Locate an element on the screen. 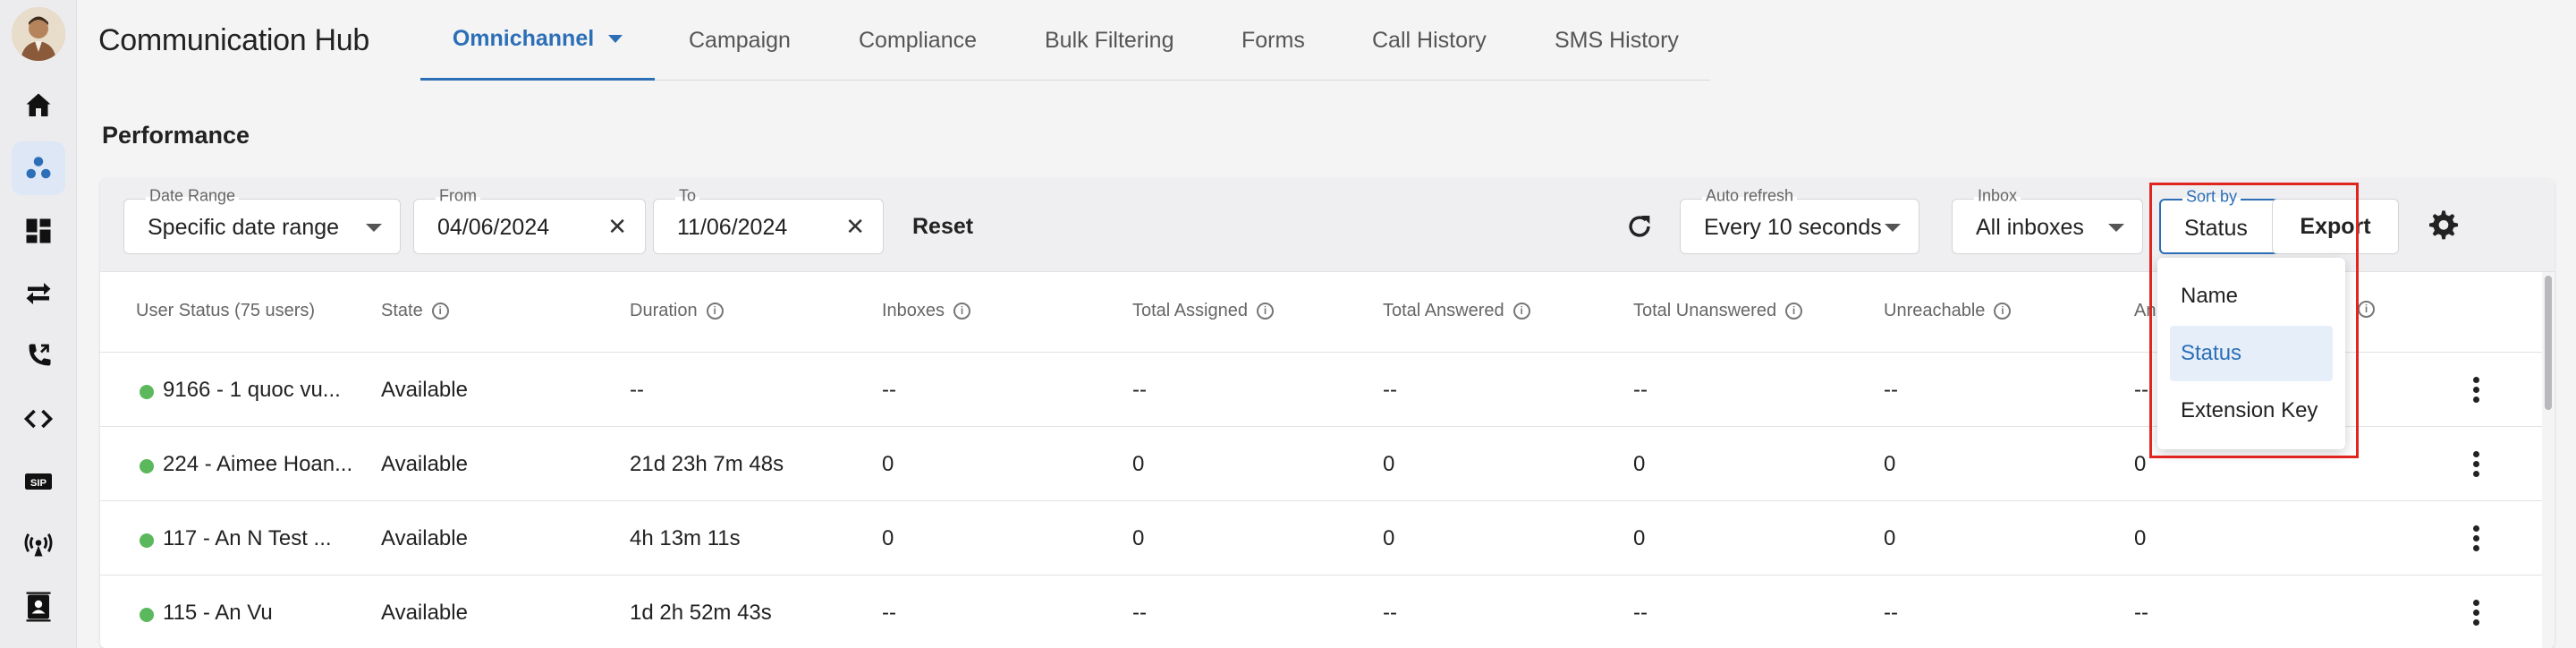 This screenshot has width=2576, height=648. transfer-icon is located at coordinates (38, 294).